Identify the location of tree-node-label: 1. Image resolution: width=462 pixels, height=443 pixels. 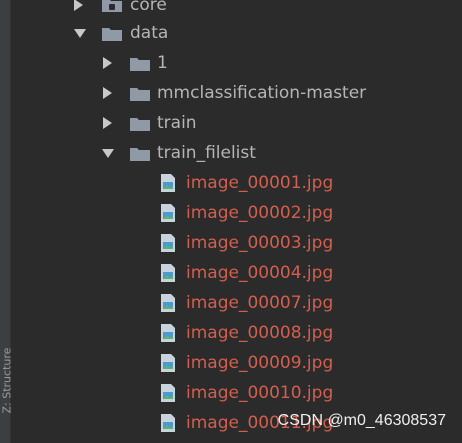
(162, 63).